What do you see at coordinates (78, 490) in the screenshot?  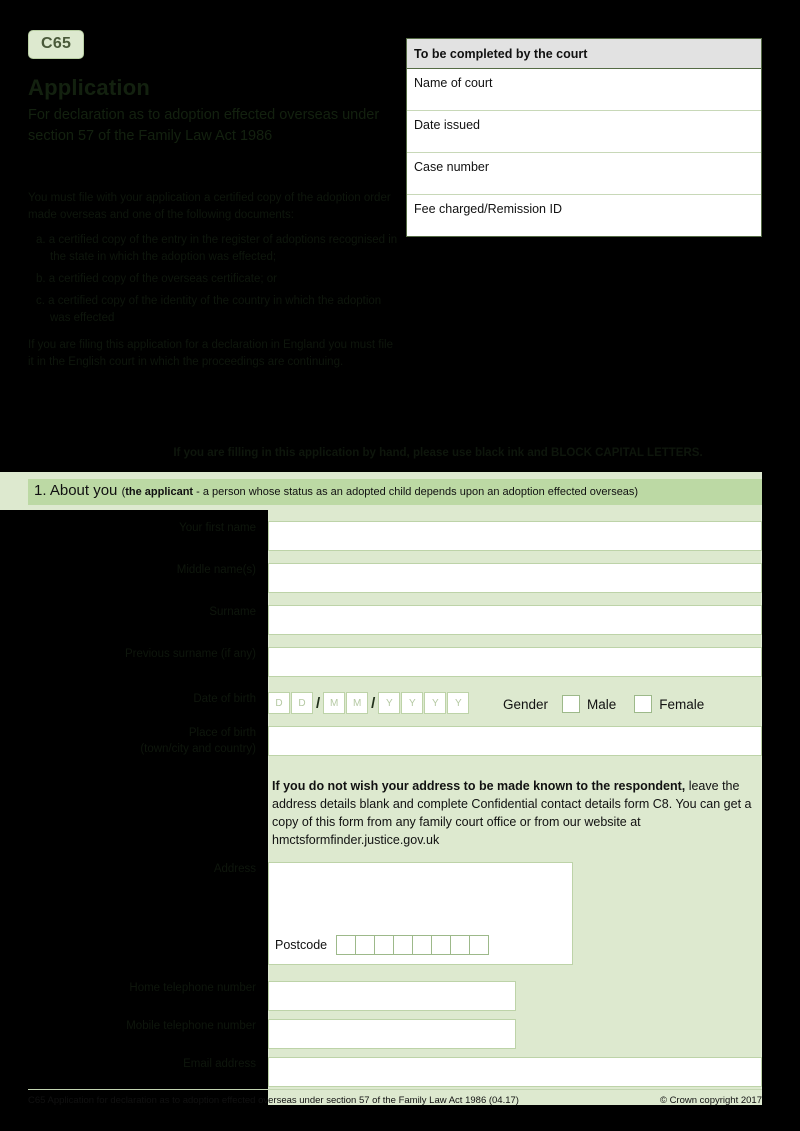 I see `section-1-number: 1. About you` at bounding box center [78, 490].